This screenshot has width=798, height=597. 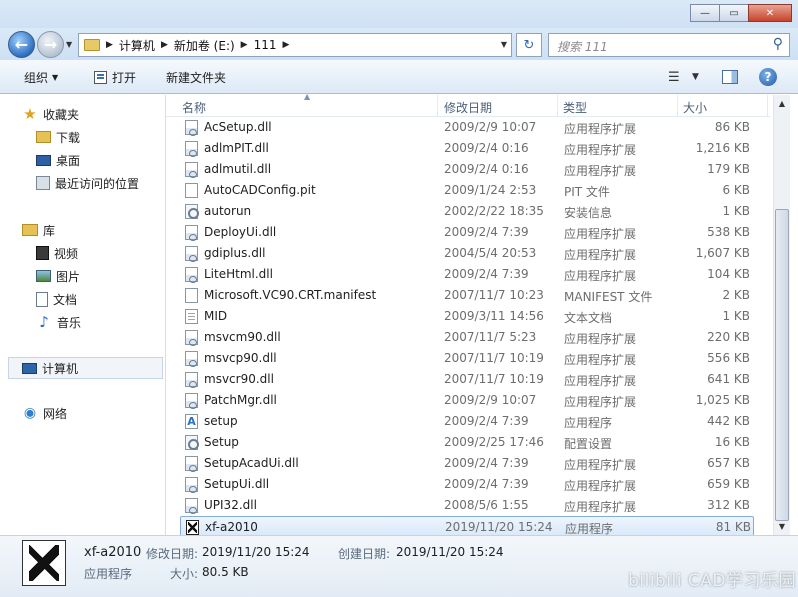 I want to click on table-row: PatchMgr.dll 2009/2/9 10:07 应用程序扩展 1,025 KB, so click(x=467, y=400).